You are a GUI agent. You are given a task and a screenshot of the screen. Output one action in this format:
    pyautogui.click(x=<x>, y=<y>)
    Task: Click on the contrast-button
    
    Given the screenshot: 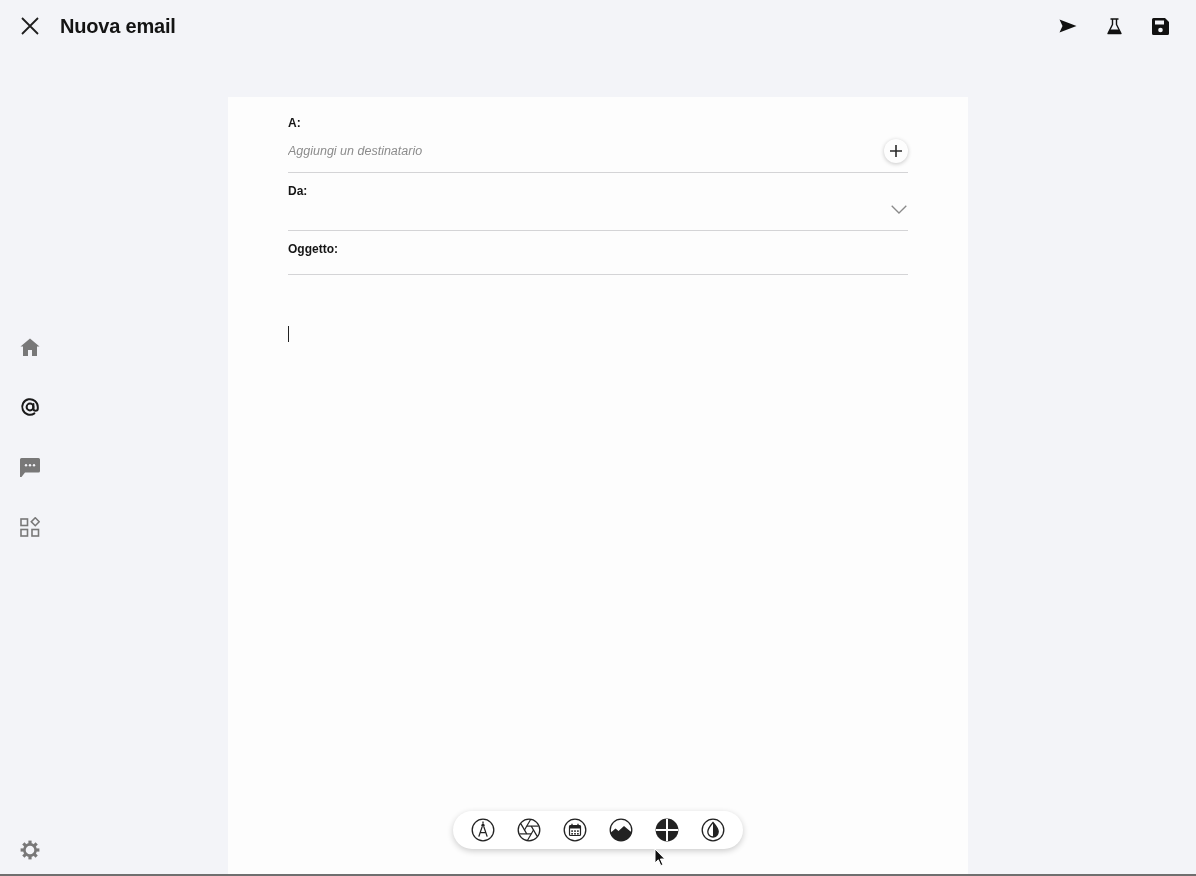 What is the action you would take?
    pyautogui.click(x=713, y=830)
    